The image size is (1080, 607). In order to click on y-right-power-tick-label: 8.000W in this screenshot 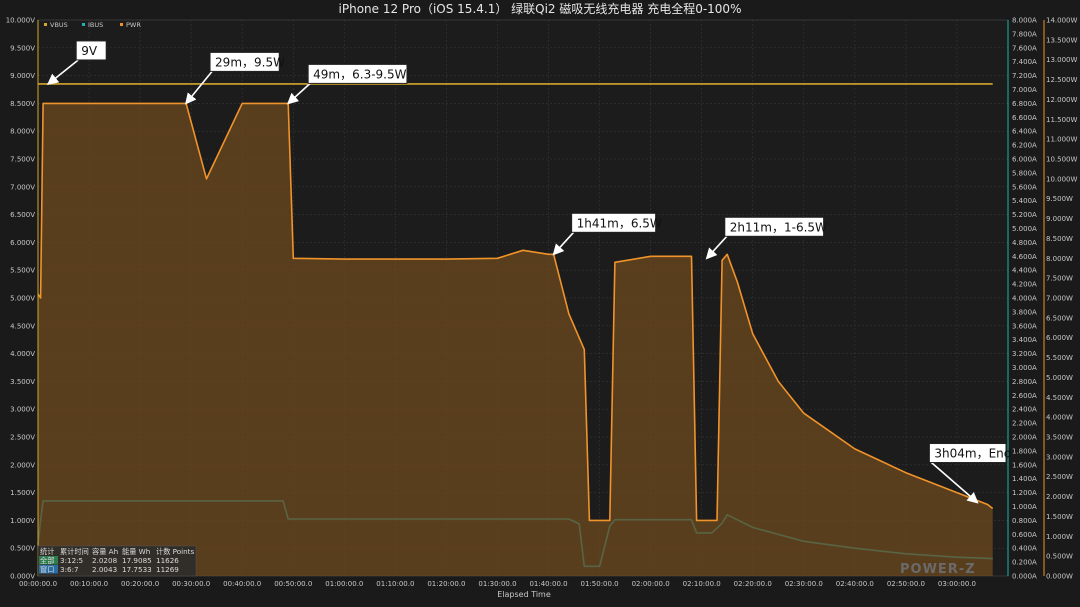, I will do `click(1059, 259)`.